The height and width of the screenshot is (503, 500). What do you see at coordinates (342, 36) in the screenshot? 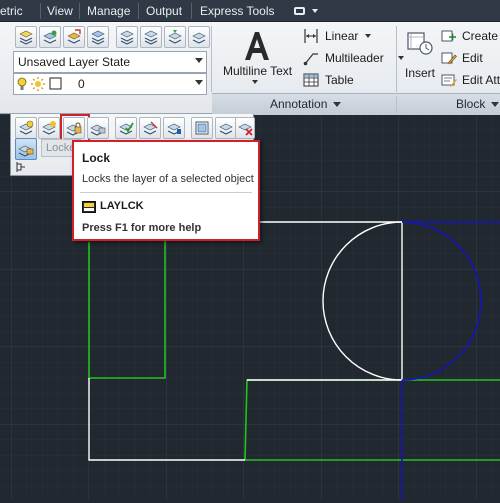
I see `linear-label: Linear` at bounding box center [342, 36].